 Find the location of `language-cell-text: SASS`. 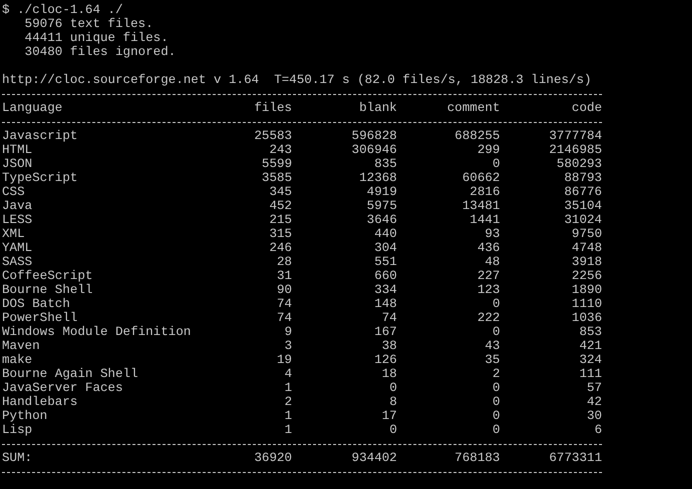

language-cell-text: SASS is located at coordinates (18, 262).